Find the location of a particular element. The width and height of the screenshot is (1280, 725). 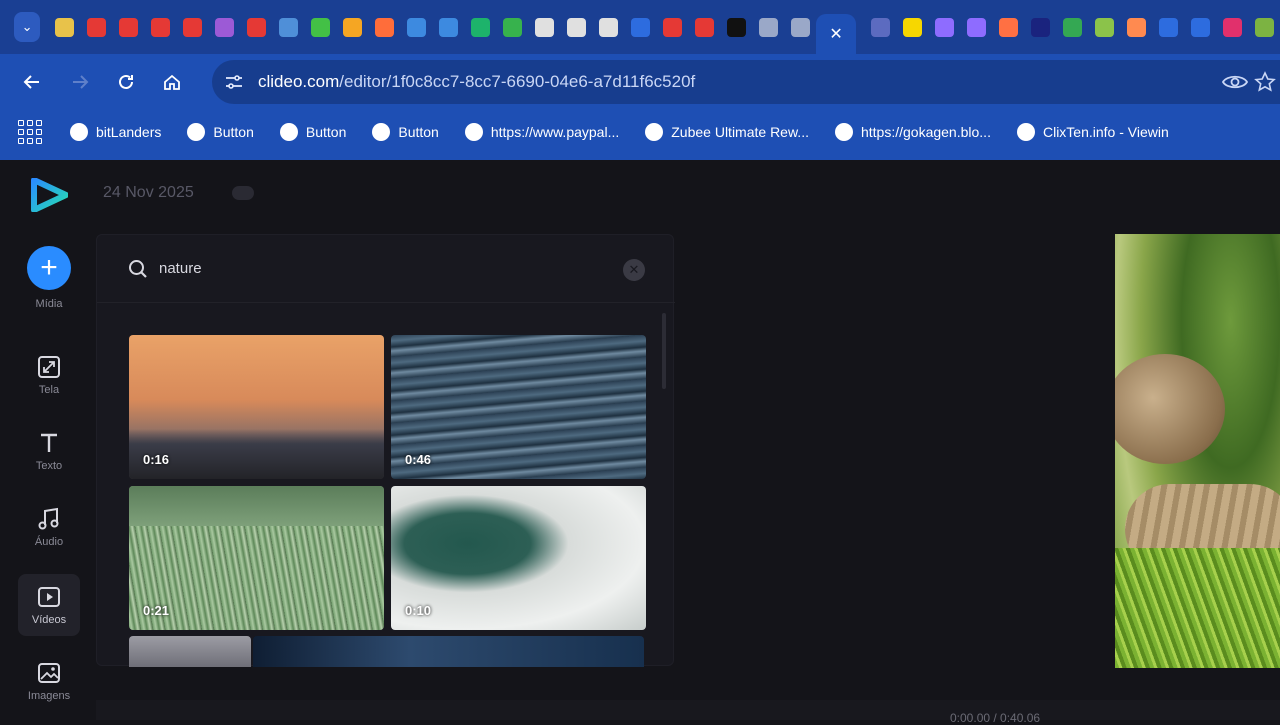

rail-item-audio: Áudio is located at coordinates (49, 527).